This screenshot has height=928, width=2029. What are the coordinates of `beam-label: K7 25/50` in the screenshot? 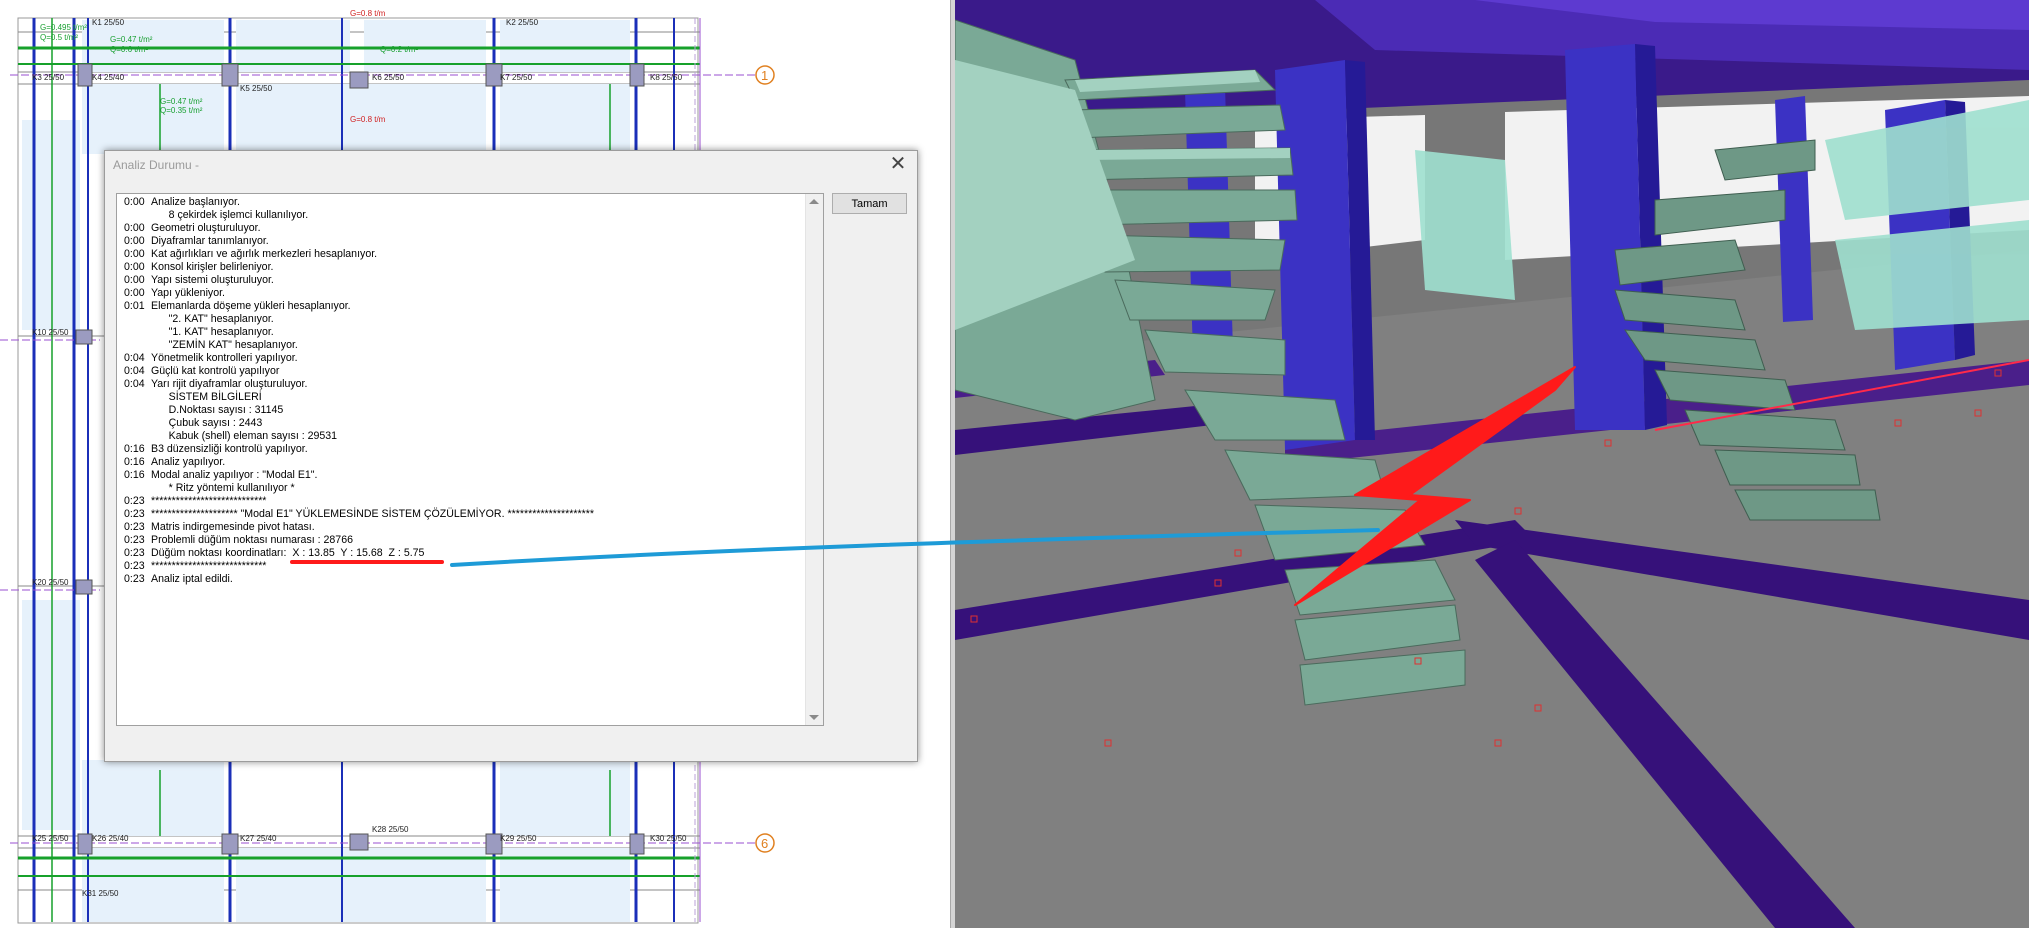 It's located at (516, 77).